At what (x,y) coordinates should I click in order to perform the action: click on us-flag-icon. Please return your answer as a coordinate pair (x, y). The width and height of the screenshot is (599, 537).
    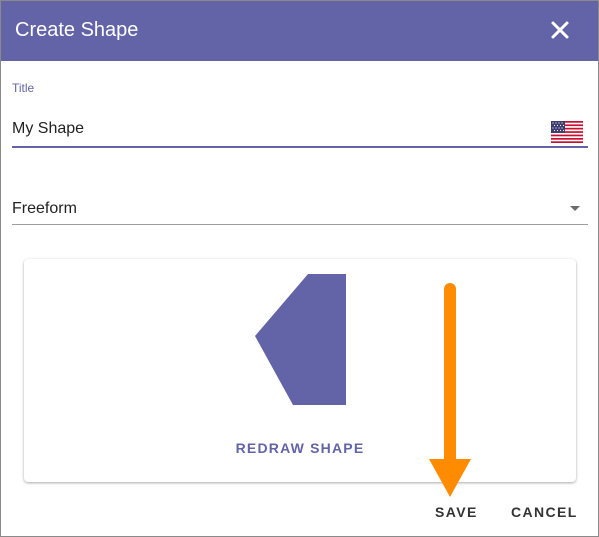
    Looking at the image, I should click on (567, 132).